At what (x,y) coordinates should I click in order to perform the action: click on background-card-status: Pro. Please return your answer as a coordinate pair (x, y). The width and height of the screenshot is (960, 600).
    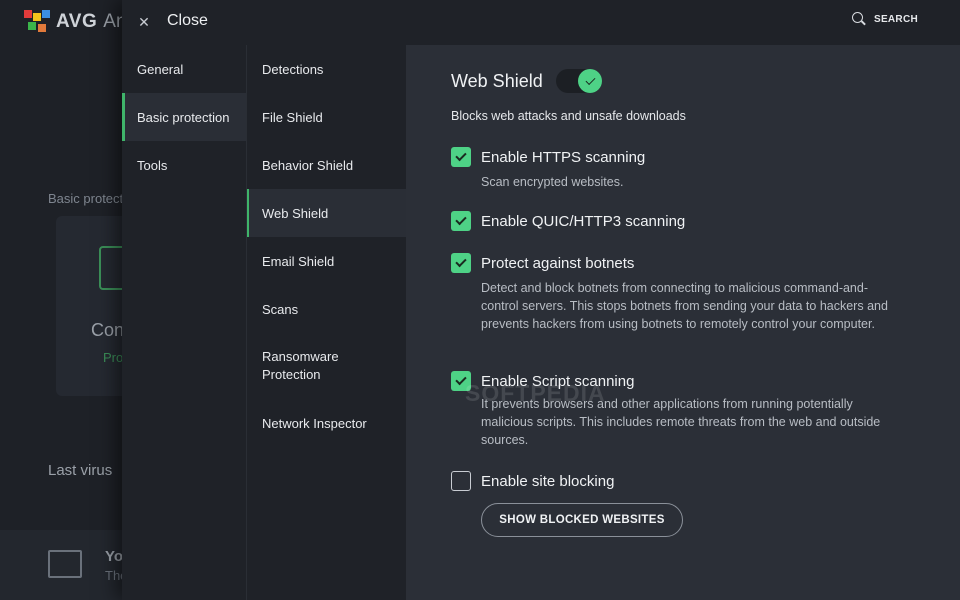
    Looking at the image, I should click on (113, 357).